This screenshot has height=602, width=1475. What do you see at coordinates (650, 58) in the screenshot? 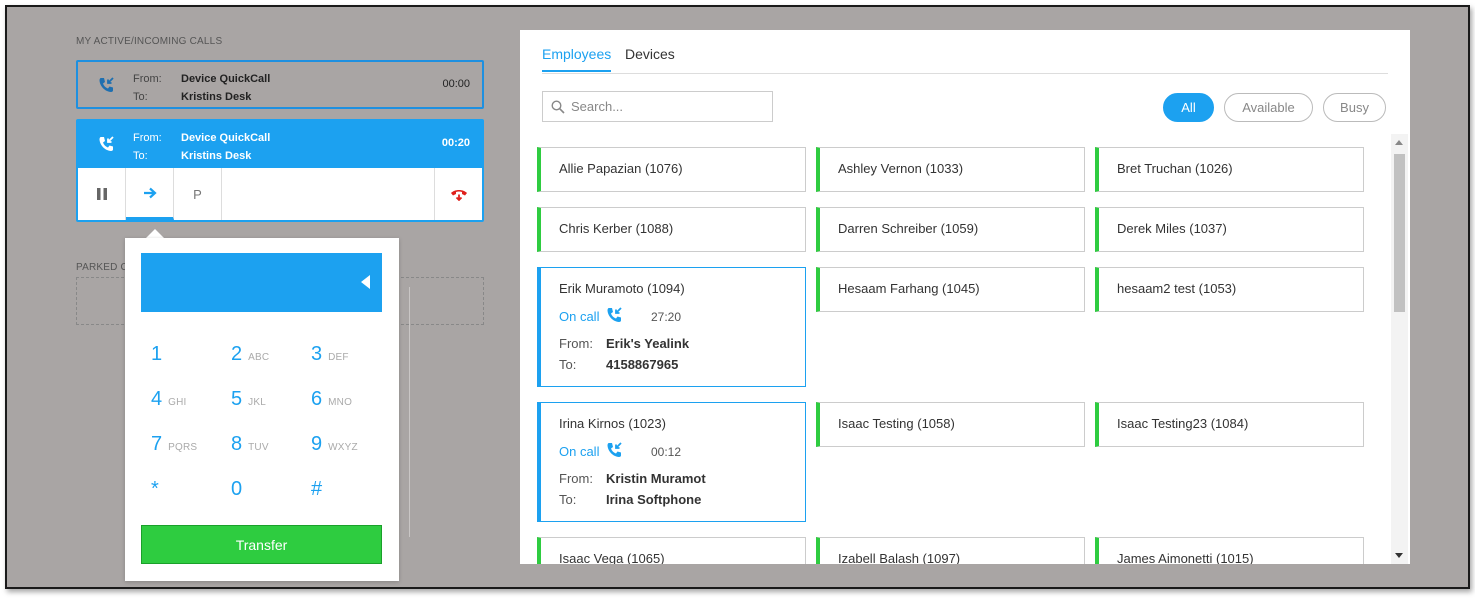
I see `tab-devices: Devices` at bounding box center [650, 58].